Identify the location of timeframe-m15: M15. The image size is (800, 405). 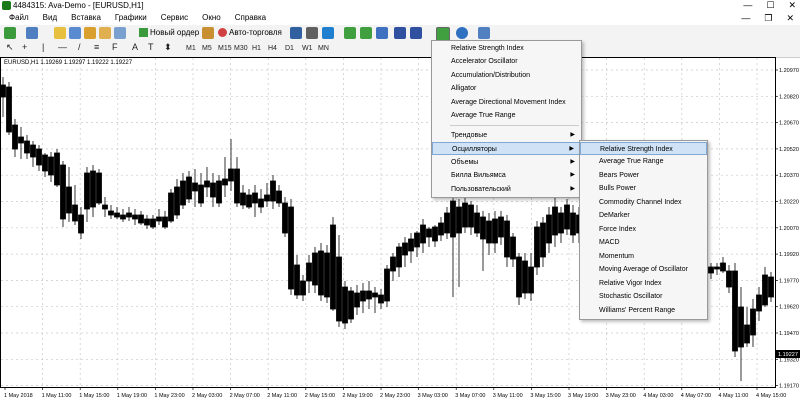
(225, 49).